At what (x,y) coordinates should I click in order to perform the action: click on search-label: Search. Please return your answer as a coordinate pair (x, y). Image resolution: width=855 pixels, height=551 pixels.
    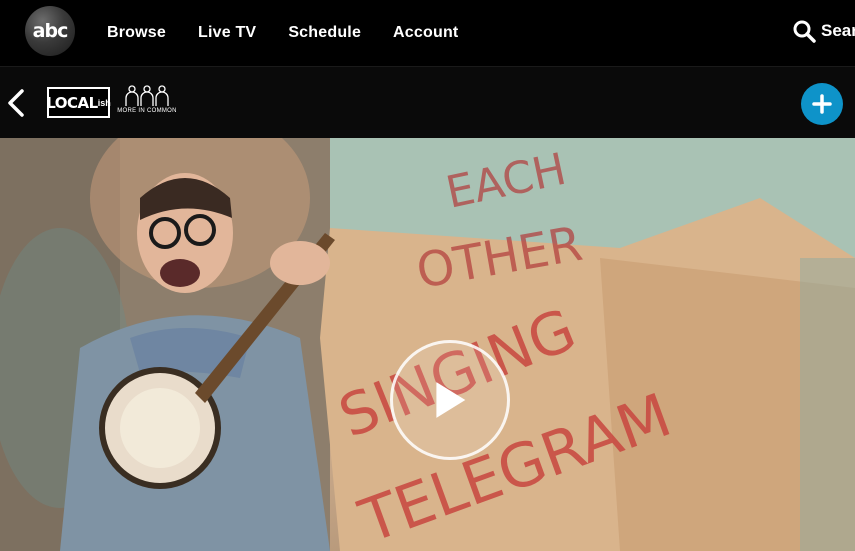
    Looking at the image, I should click on (838, 30).